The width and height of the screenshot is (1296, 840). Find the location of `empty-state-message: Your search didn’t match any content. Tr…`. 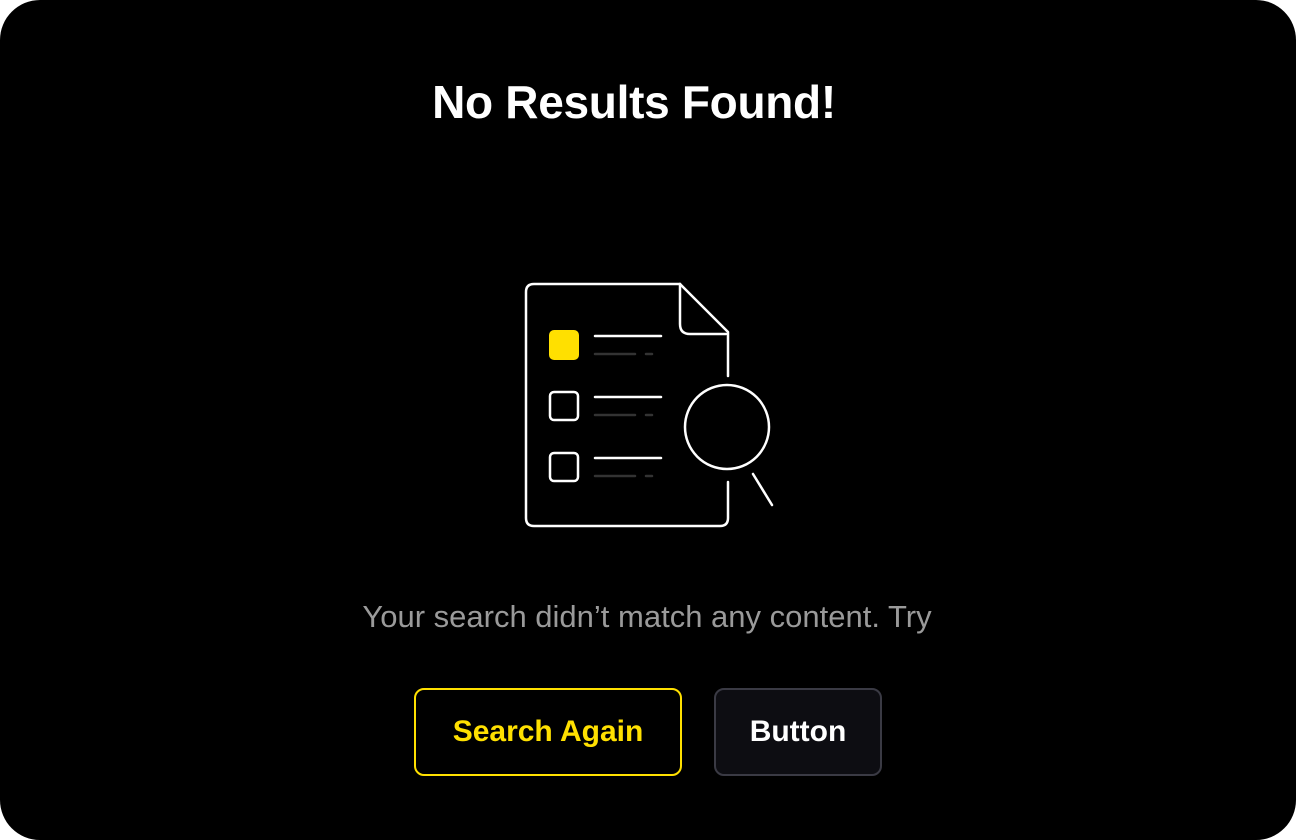

empty-state-message: Your search didn’t match any content. Tr… is located at coordinates (647, 616).